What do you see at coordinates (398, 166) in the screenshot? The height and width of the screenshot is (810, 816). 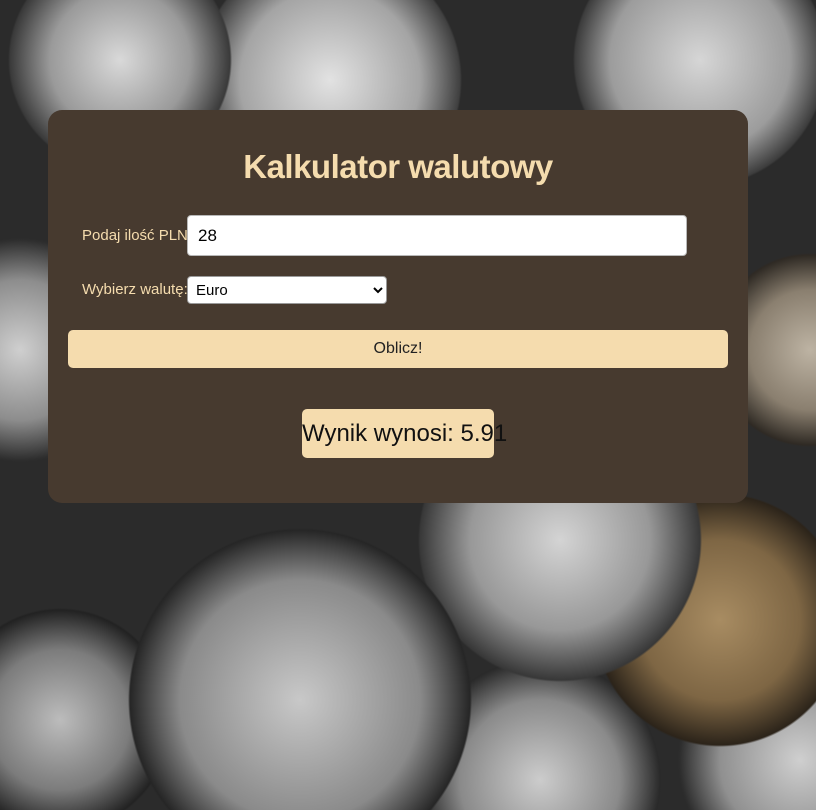 I see `page-title: Kalkulator walutowy` at bounding box center [398, 166].